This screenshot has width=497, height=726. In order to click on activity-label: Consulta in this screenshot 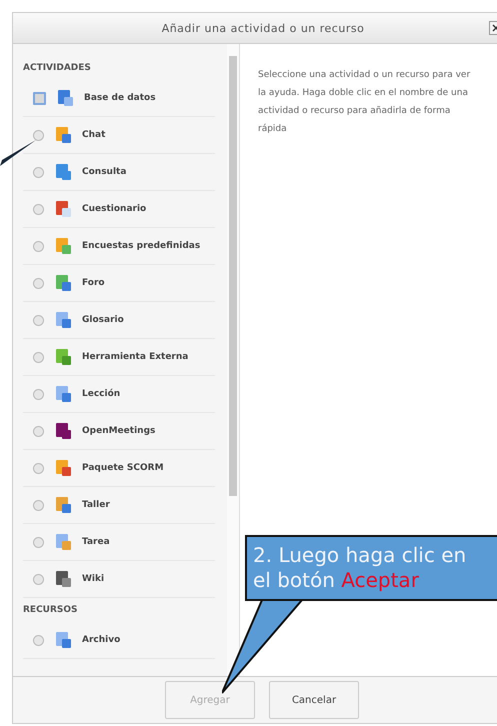, I will do `click(104, 172)`.